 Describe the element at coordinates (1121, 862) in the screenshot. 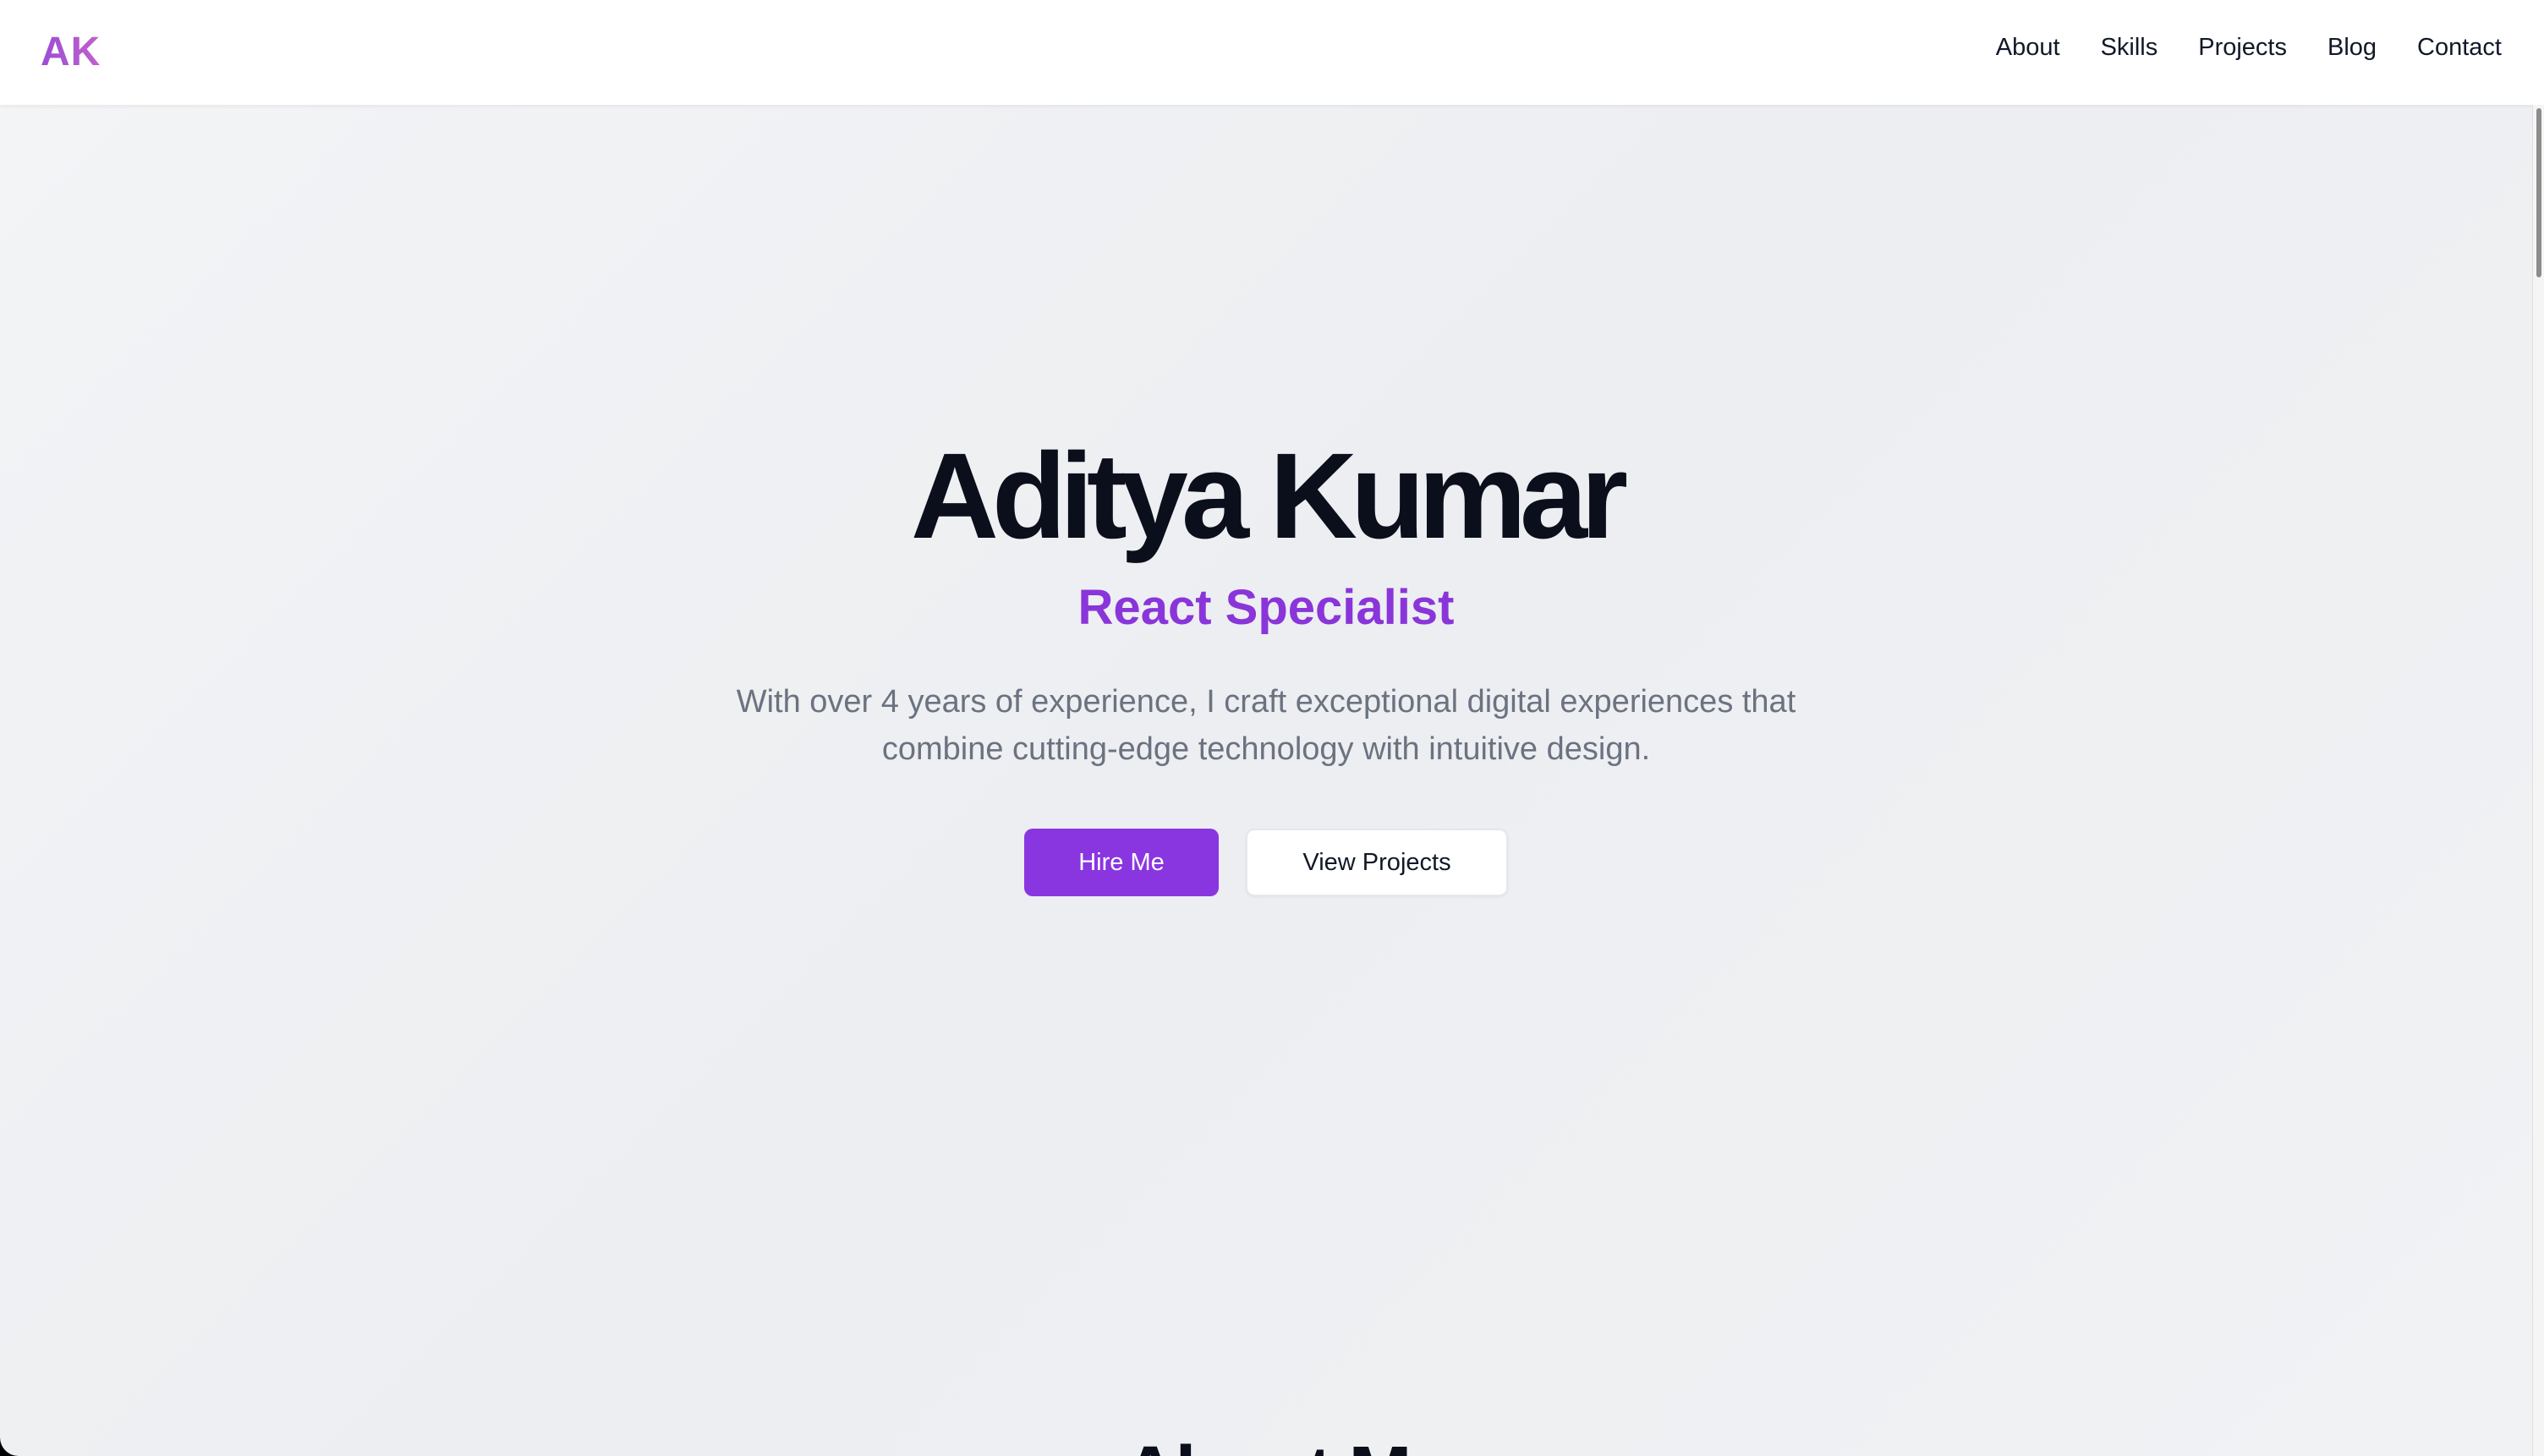

I see `hire-me-button: Hire Me` at that location.